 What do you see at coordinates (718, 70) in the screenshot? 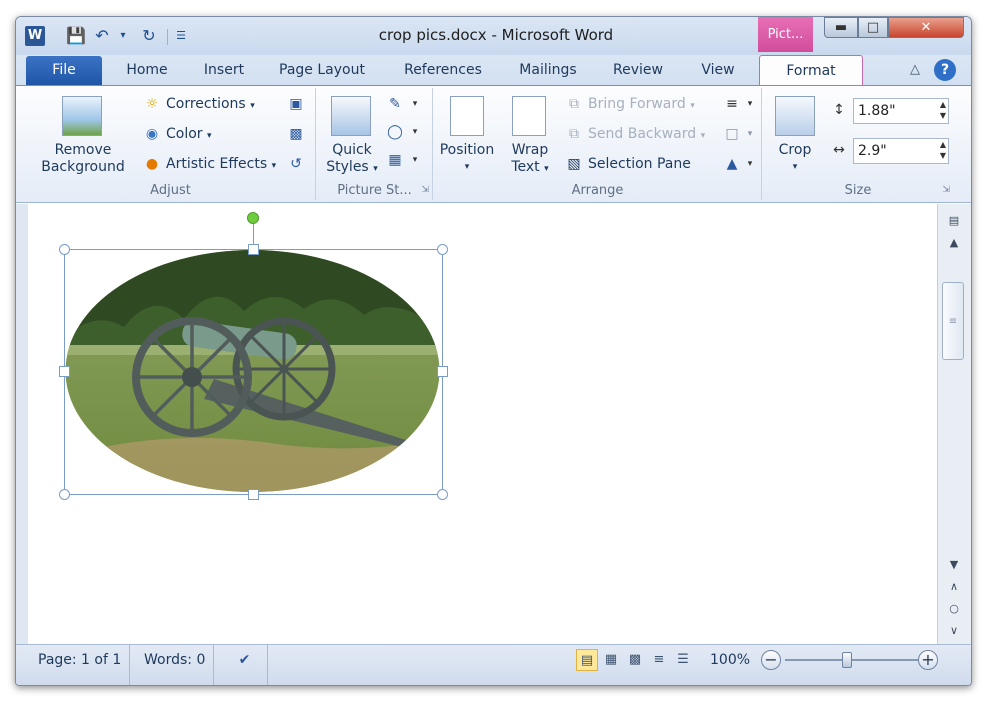
I see `tab-view: View` at bounding box center [718, 70].